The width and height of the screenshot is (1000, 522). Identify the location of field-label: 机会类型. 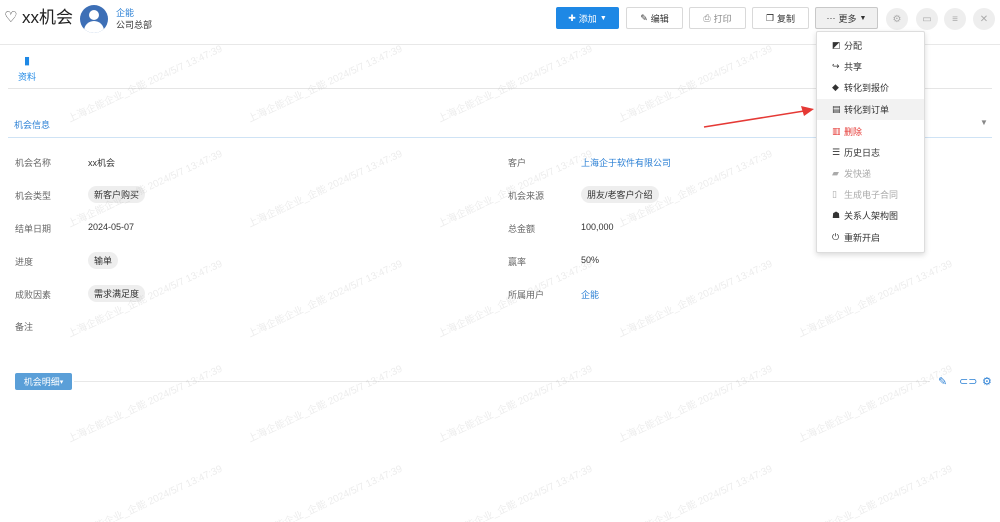
(33, 196).